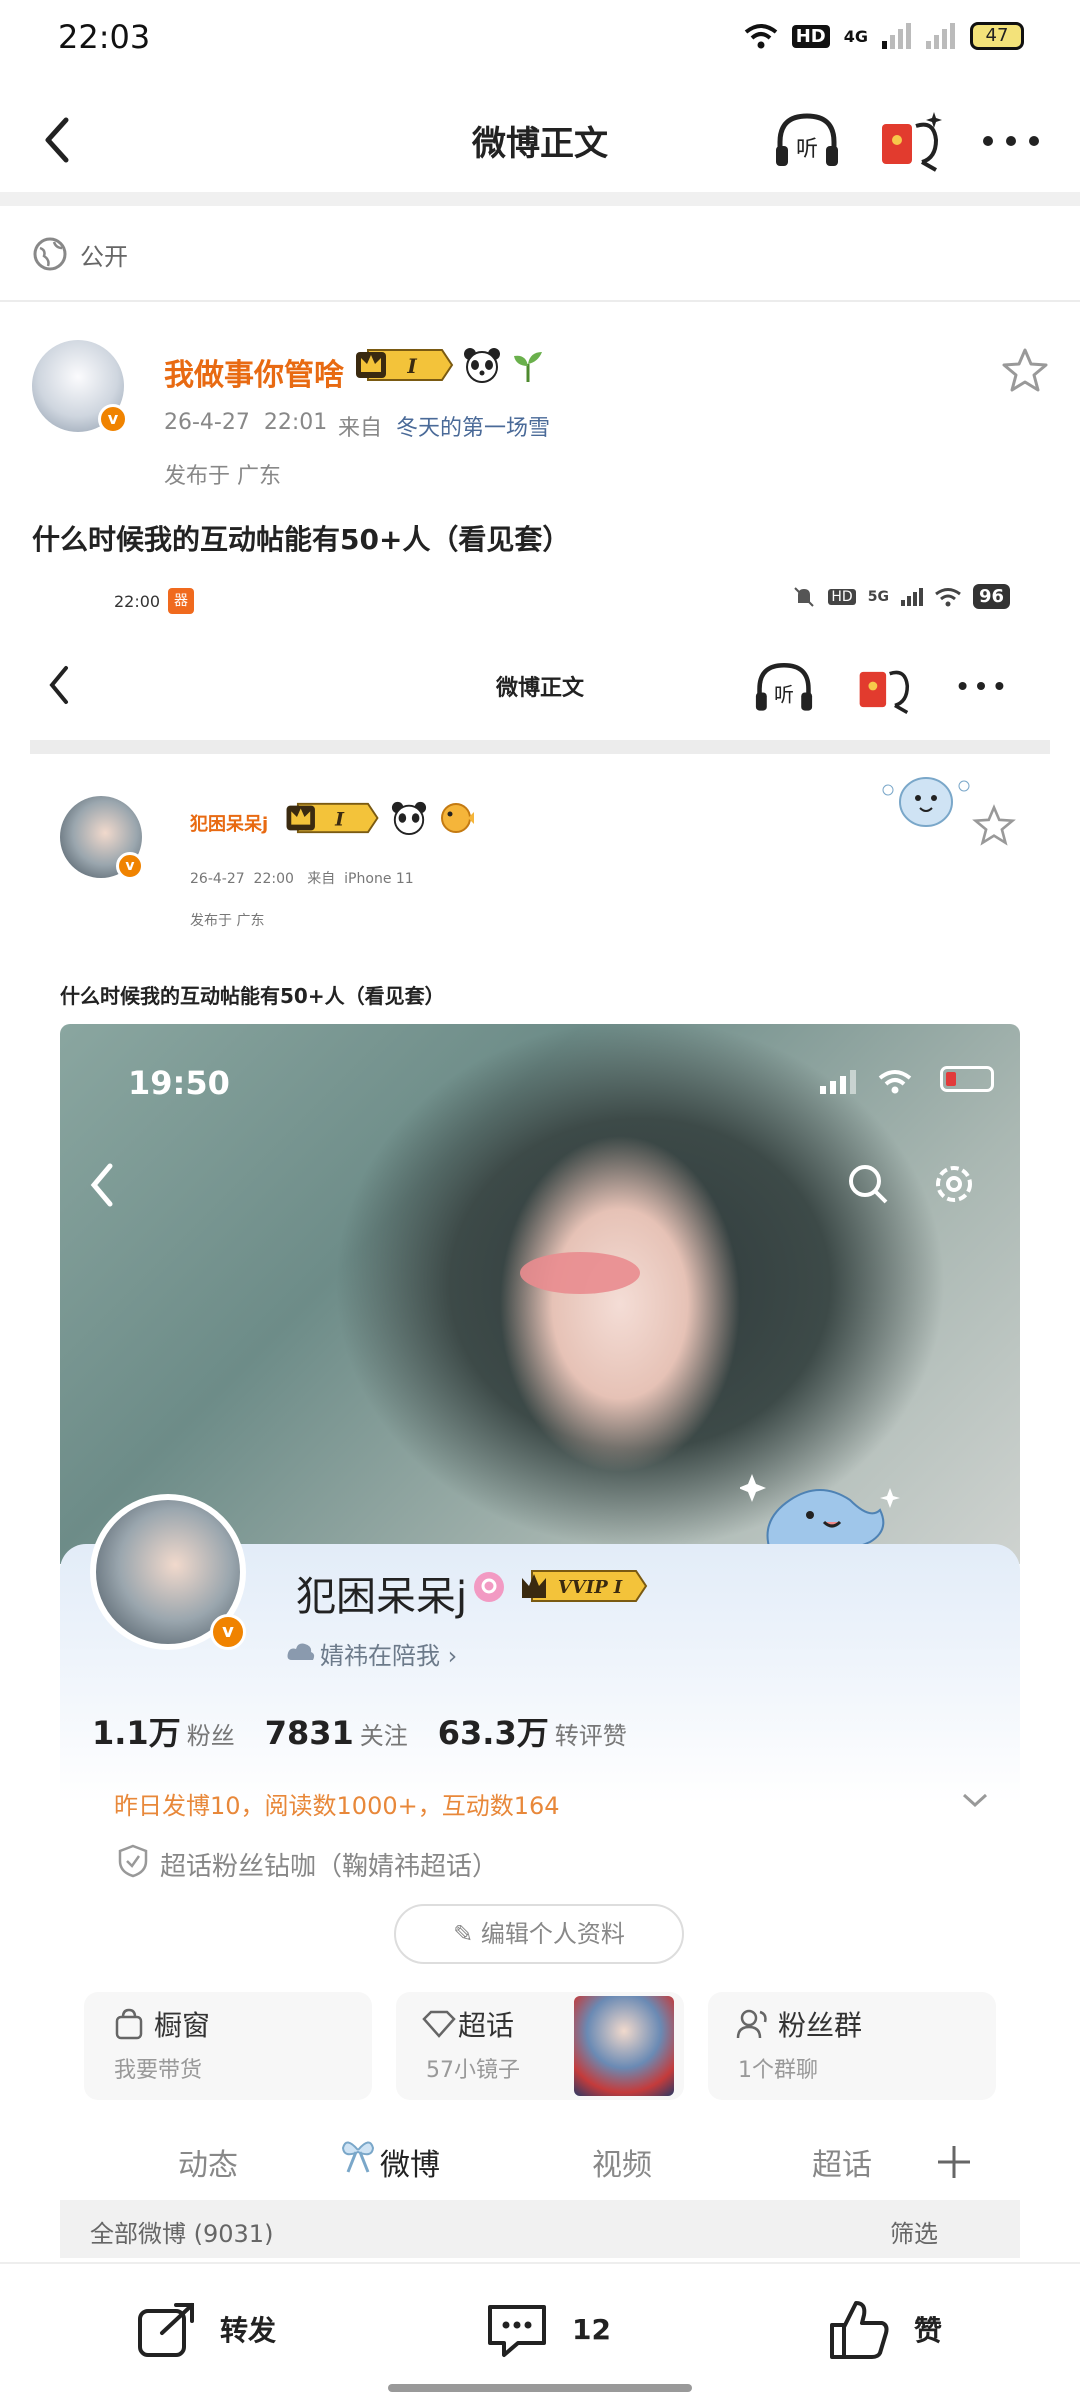  What do you see at coordinates (911, 596) in the screenshot?
I see `signal-icon-embedded` at bounding box center [911, 596].